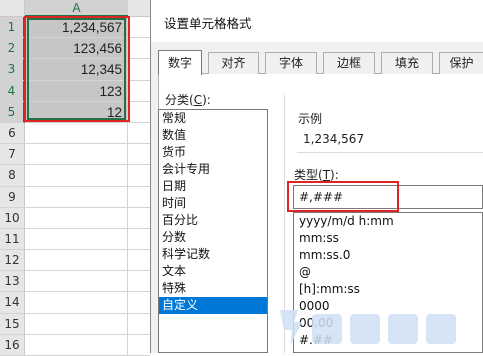  I want to click on type-label: 类型(T):, so click(316, 175).